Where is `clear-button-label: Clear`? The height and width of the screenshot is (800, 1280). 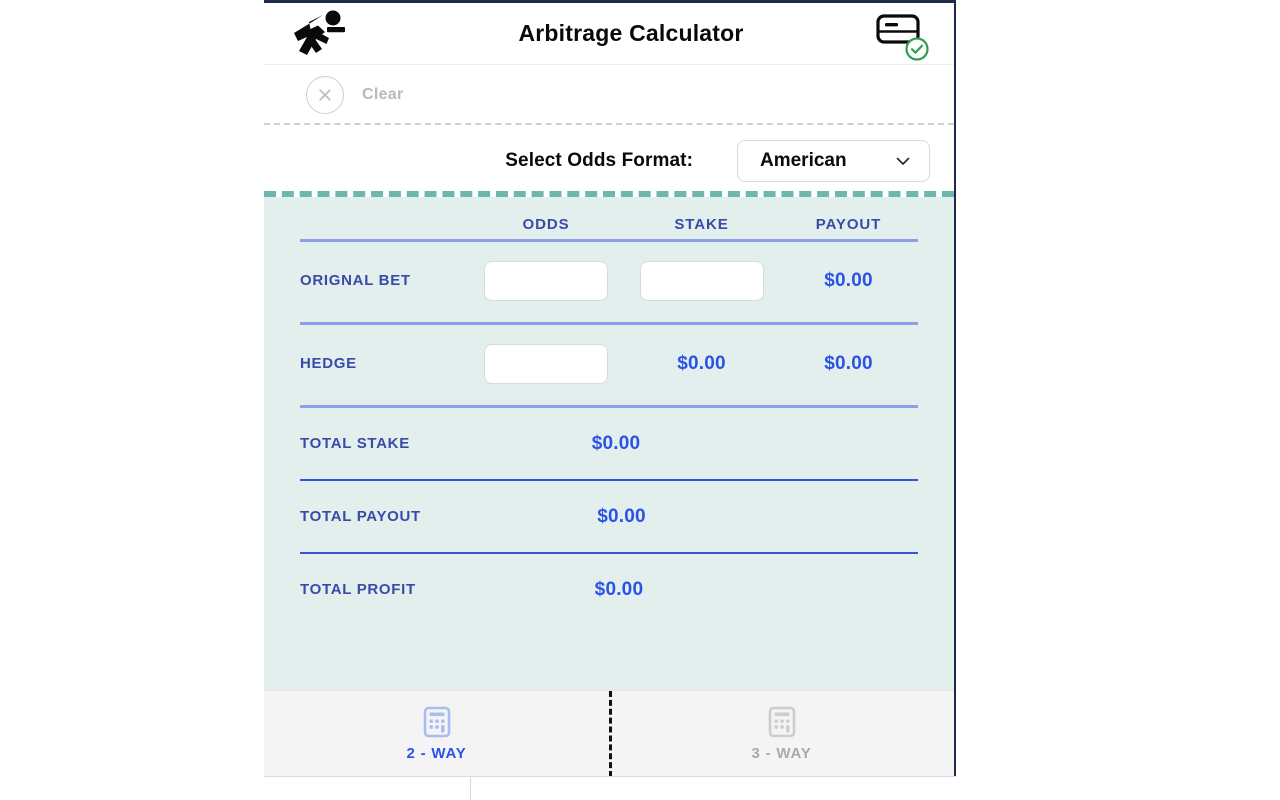
clear-button-label: Clear is located at coordinates (383, 94).